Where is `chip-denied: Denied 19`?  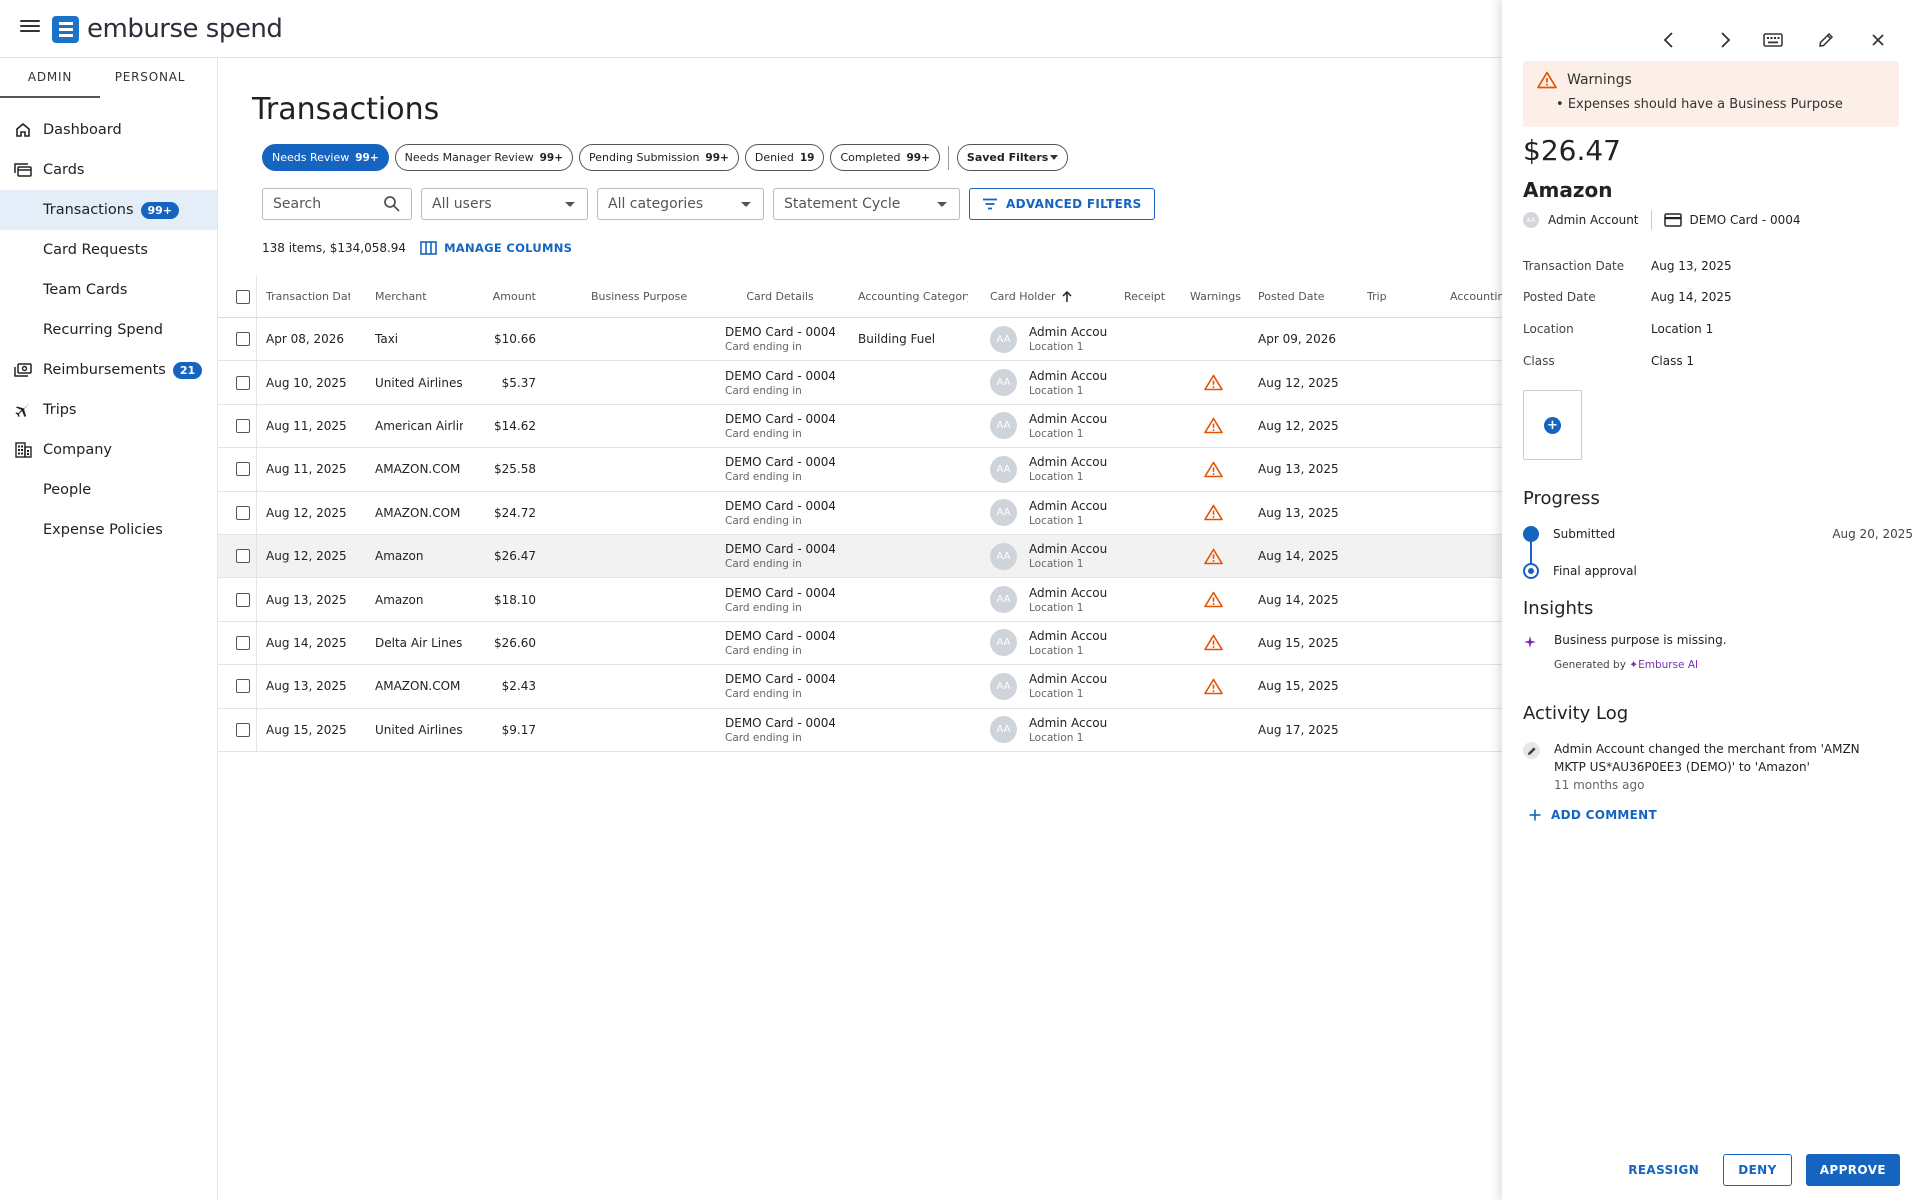 chip-denied: Denied 19 is located at coordinates (784, 157).